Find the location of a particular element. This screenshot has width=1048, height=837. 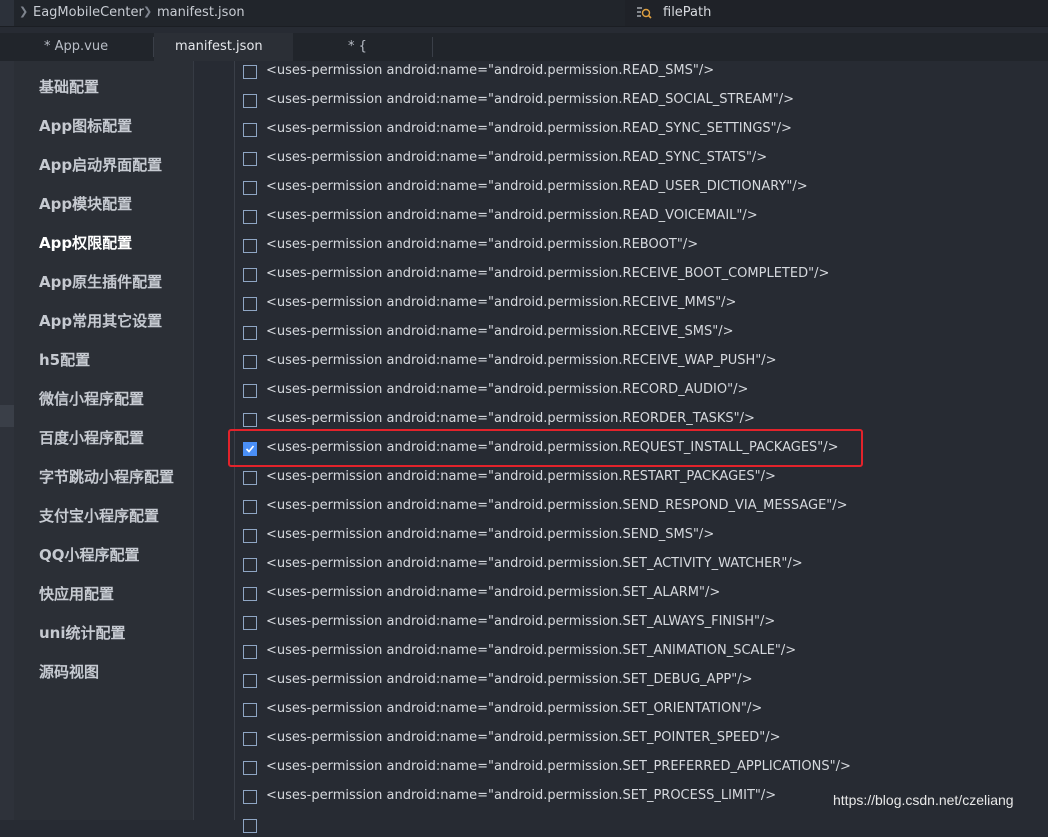

highlight-box is located at coordinates (545, 448).